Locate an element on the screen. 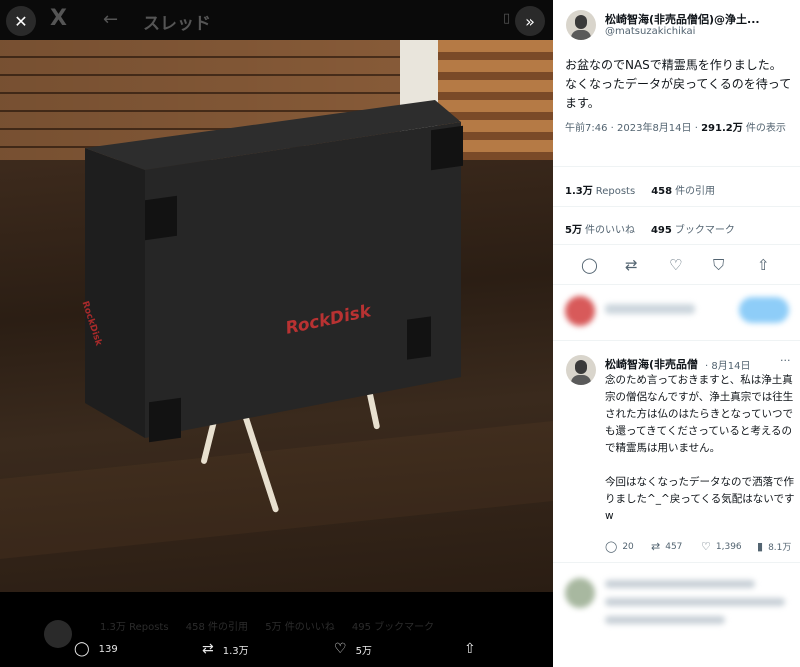  close-icon: ✕ is located at coordinates (21, 21).